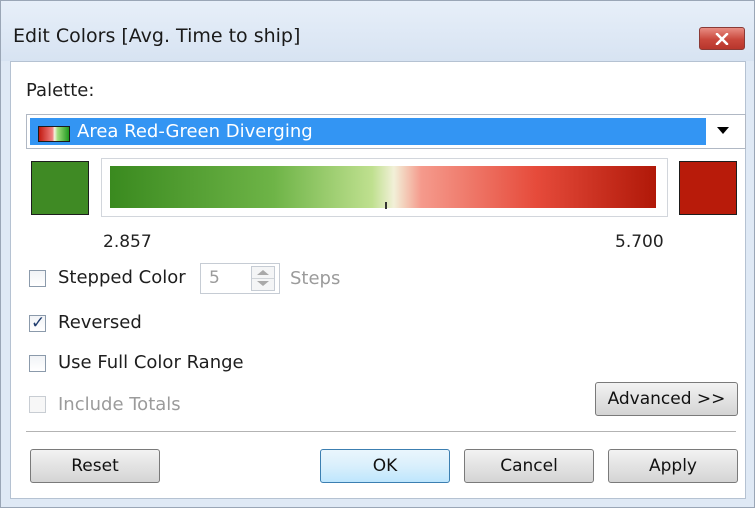 The image size is (755, 508). What do you see at coordinates (263, 283) in the screenshot?
I see `arrow-down-icon` at bounding box center [263, 283].